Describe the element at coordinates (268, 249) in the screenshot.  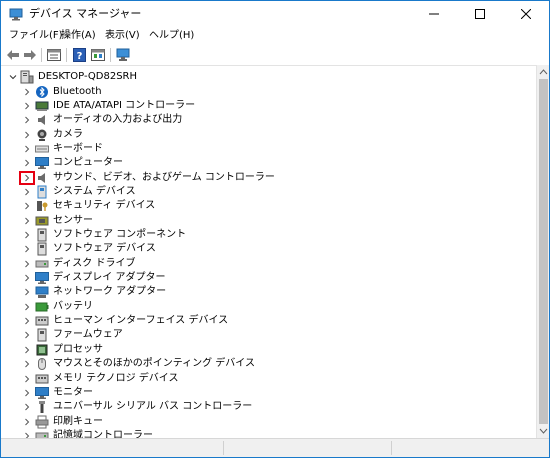
I see `tree-item-row: ソフトウェア デバイス` at that location.